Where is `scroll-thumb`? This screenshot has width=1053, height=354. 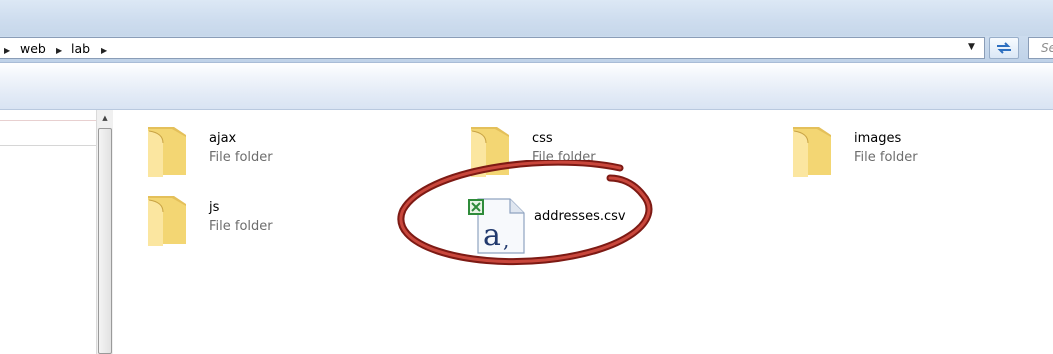 scroll-thumb is located at coordinates (105, 241).